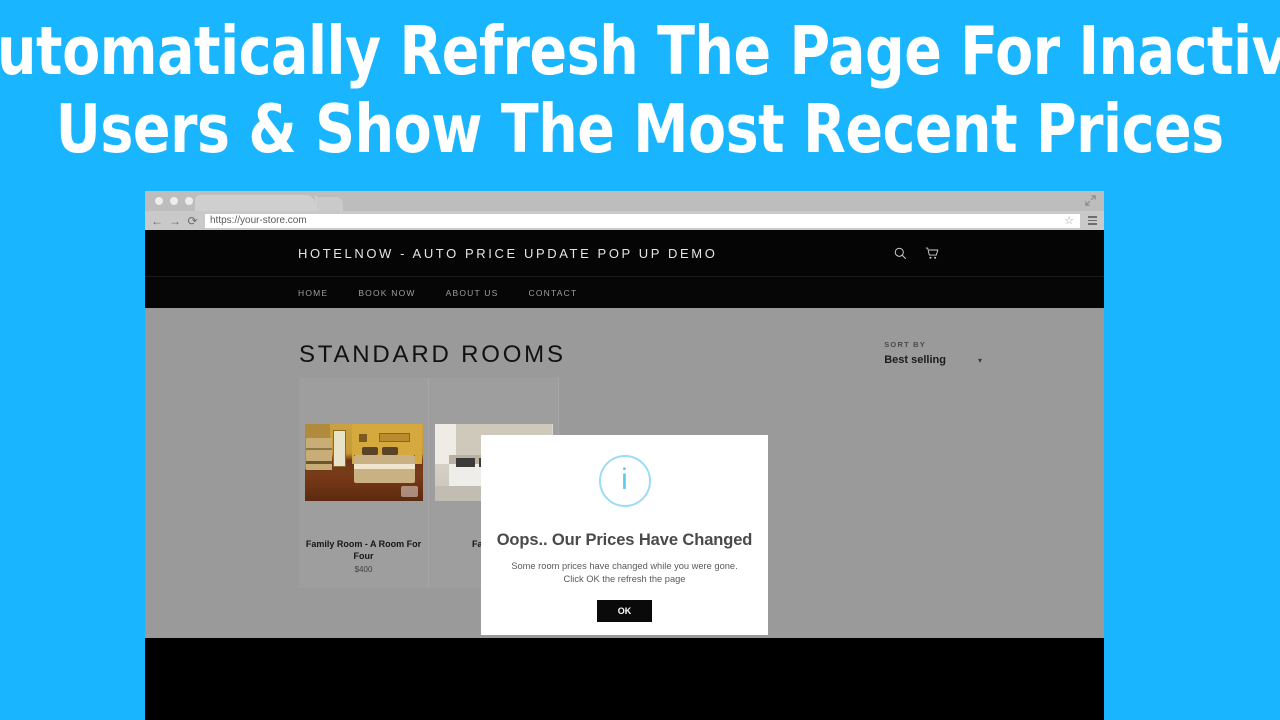  I want to click on forward-button: →, so click(175, 221).